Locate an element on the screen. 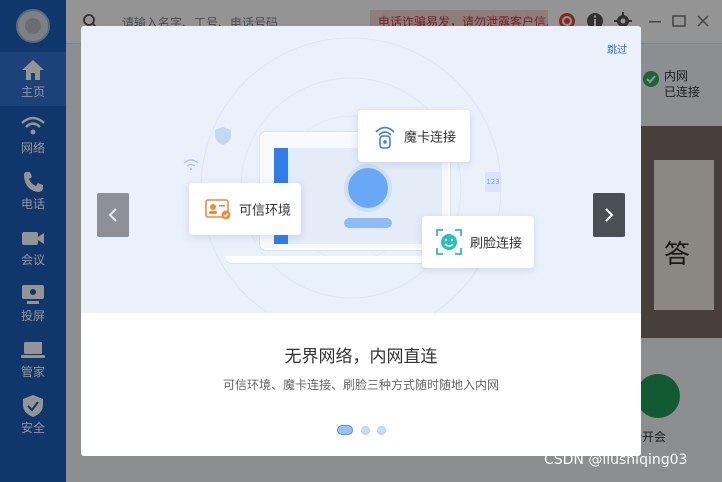 The height and width of the screenshot is (482, 722). previous-slide-button is located at coordinates (113, 215).